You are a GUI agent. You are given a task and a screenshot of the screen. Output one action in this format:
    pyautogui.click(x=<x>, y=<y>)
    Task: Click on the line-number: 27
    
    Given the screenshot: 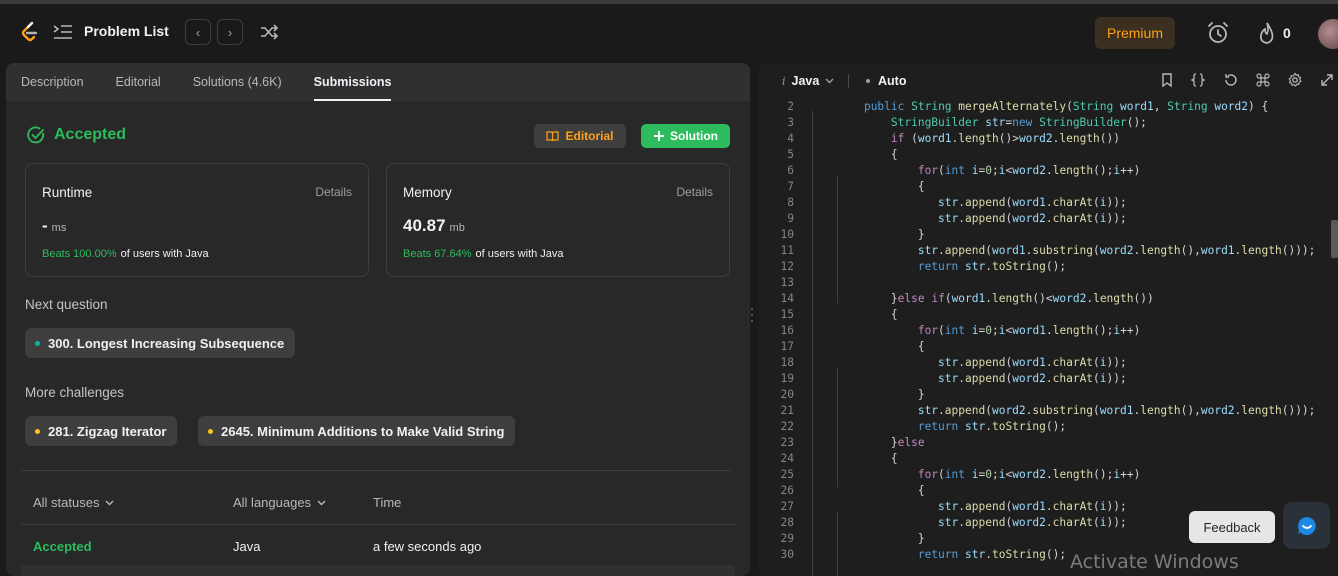 What is the action you would take?
    pyautogui.click(x=787, y=506)
    